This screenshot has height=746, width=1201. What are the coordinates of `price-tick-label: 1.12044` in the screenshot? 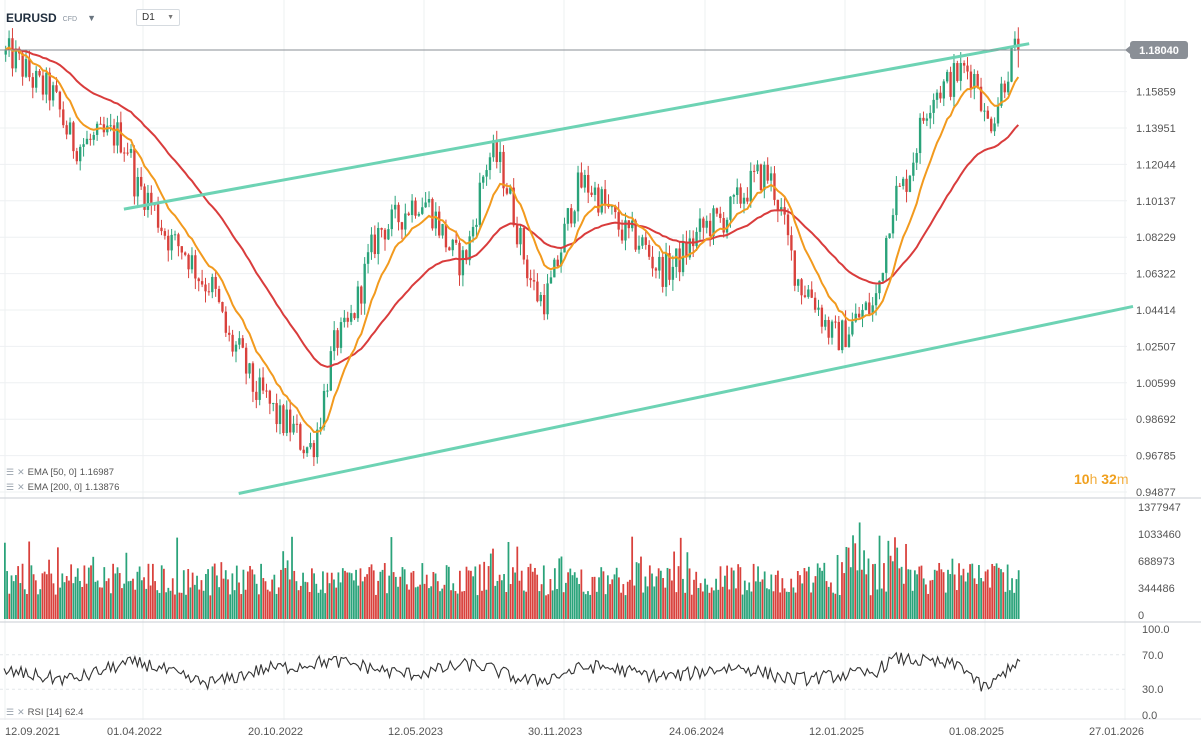 It's located at (1156, 165).